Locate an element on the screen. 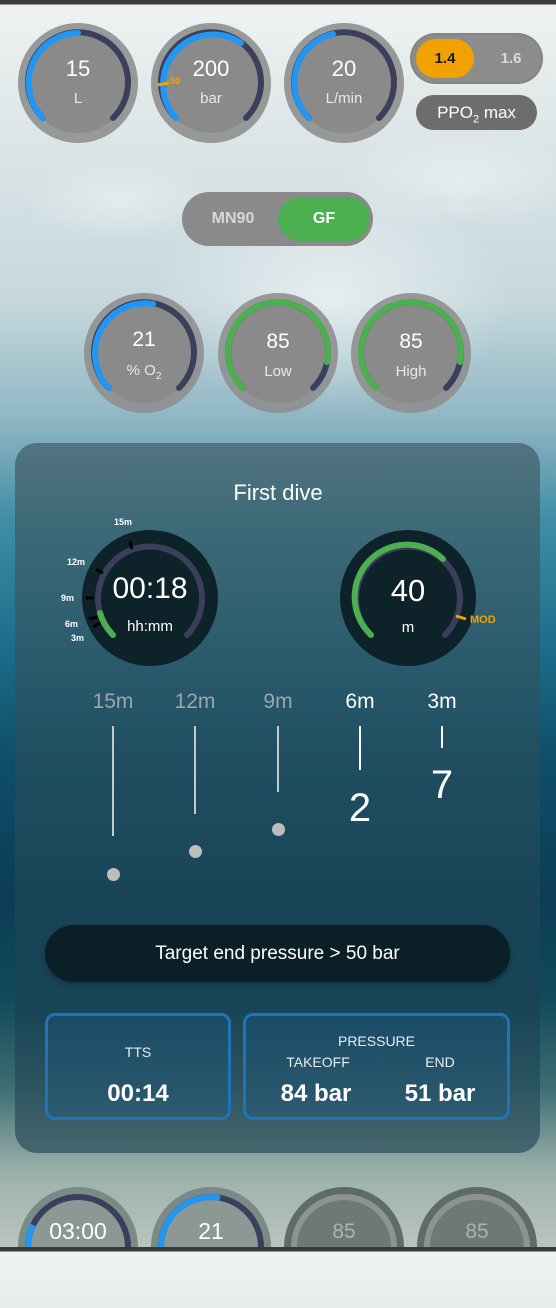  depth-unit: m is located at coordinates (408, 627).